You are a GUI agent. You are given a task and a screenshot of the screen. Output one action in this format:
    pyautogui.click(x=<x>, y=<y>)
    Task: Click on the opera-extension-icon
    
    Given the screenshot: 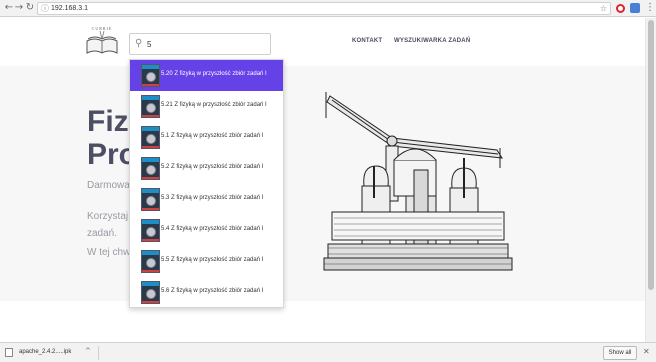 What is the action you would take?
    pyautogui.click(x=620, y=8)
    